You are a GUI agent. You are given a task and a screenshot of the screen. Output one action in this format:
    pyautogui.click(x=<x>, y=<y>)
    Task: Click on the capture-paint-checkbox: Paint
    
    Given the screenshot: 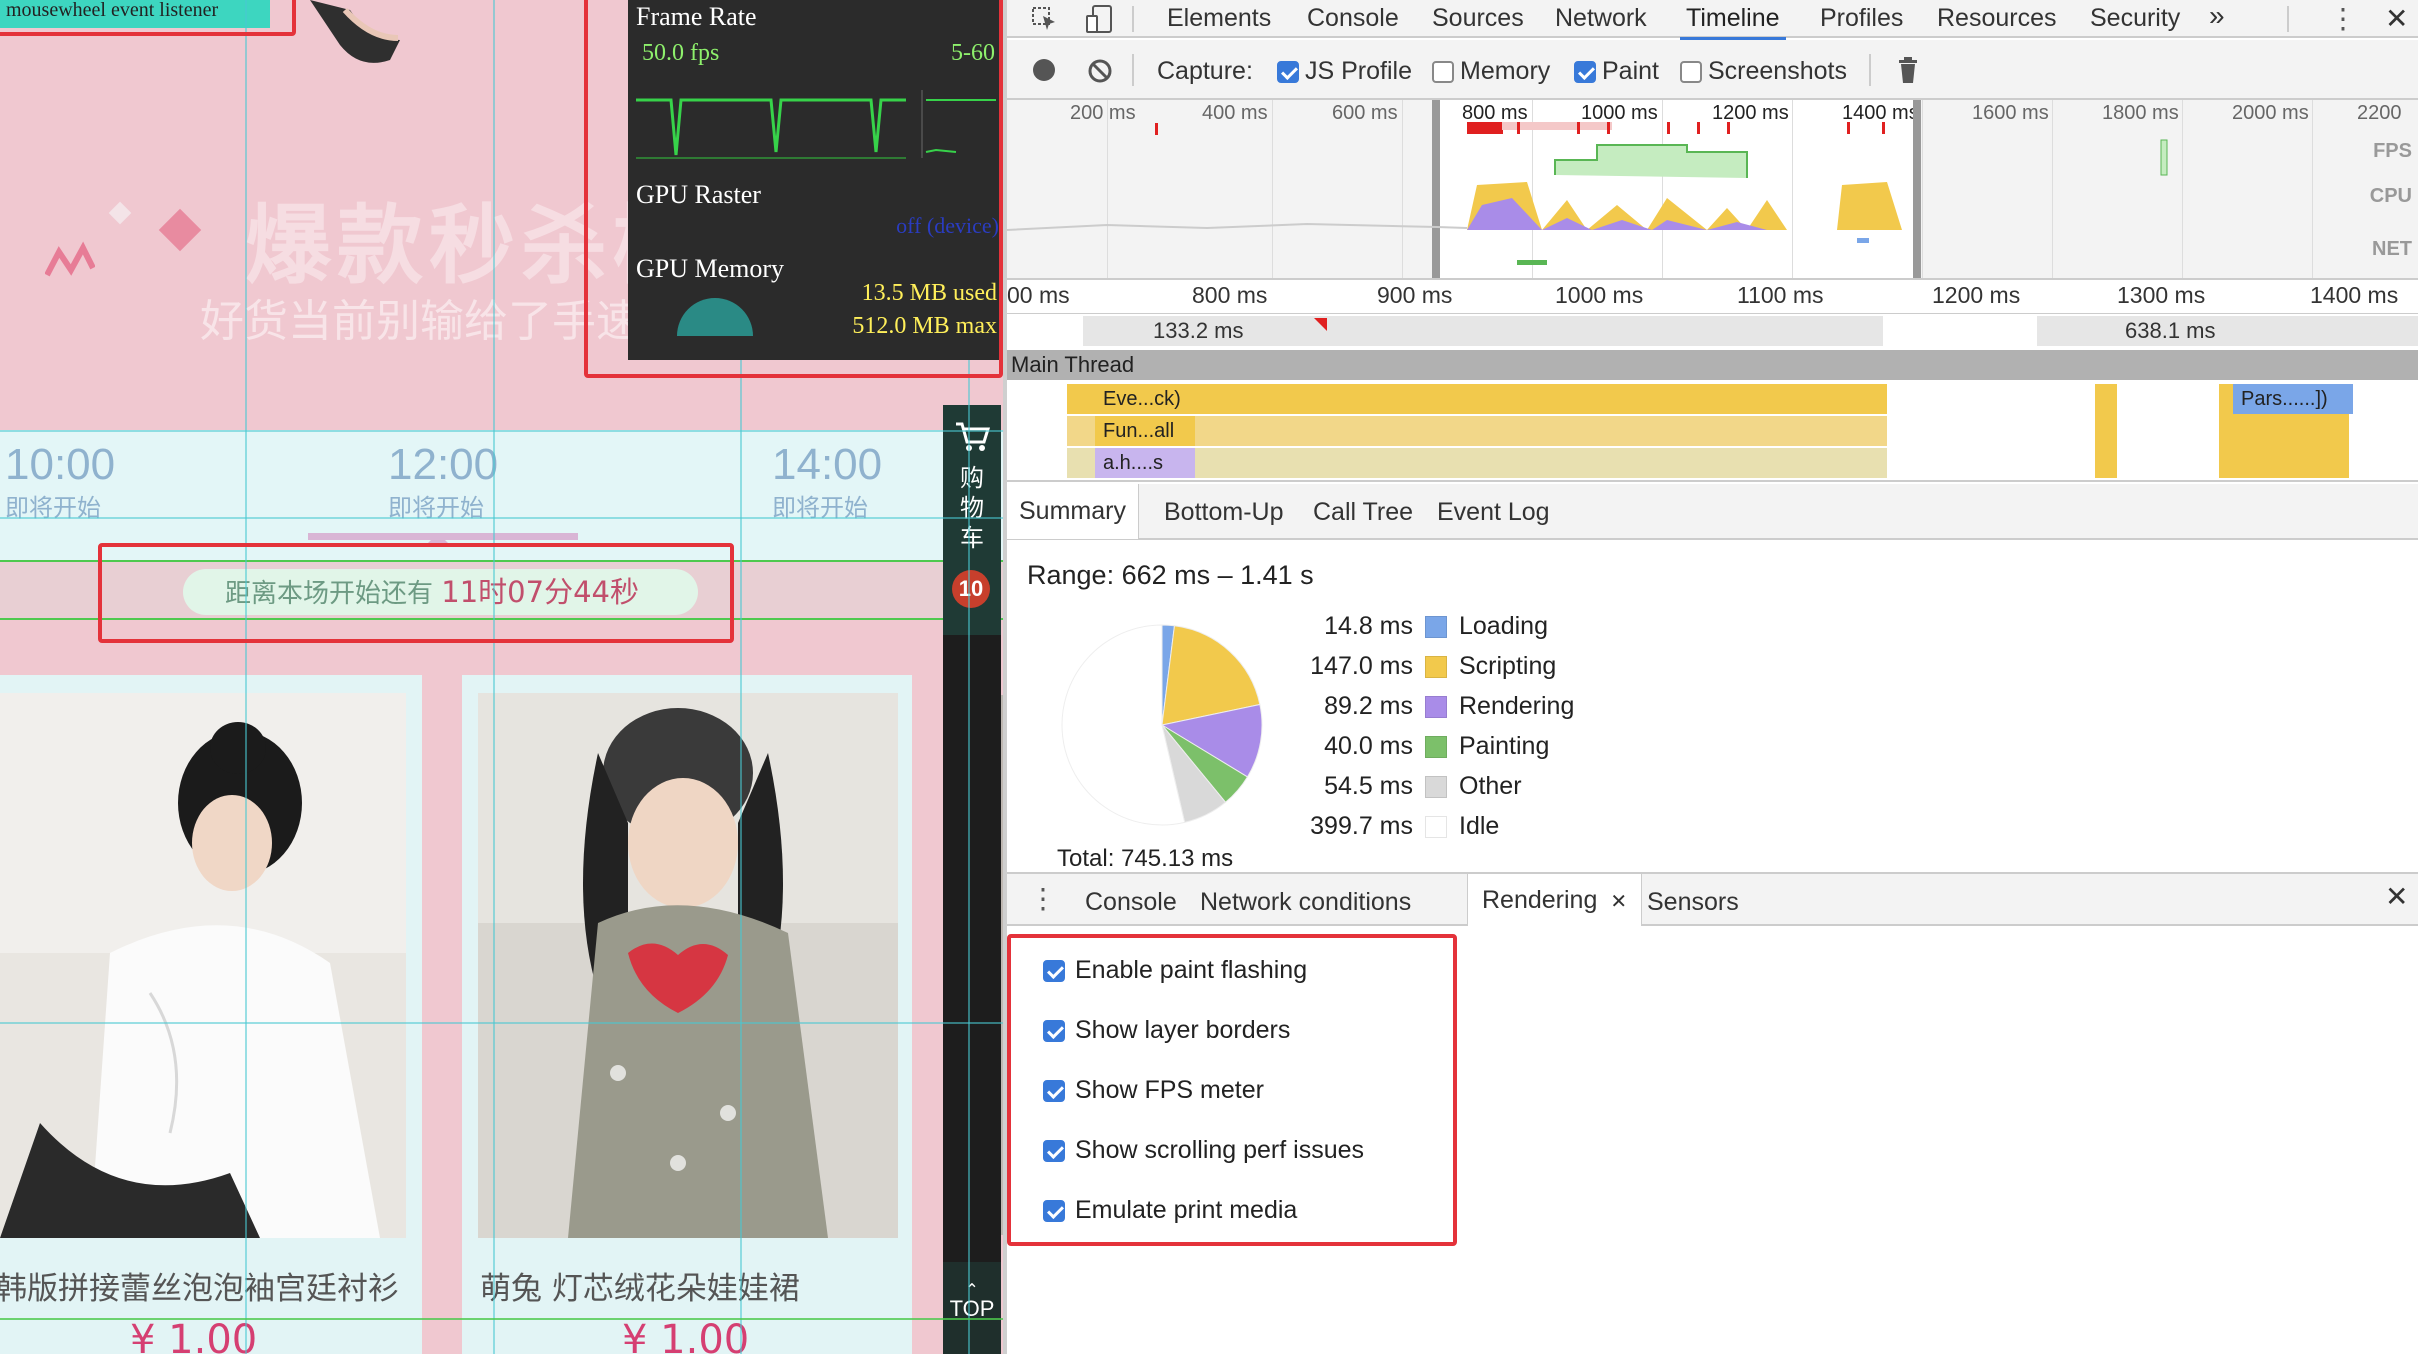 What is the action you would take?
    pyautogui.click(x=1616, y=71)
    